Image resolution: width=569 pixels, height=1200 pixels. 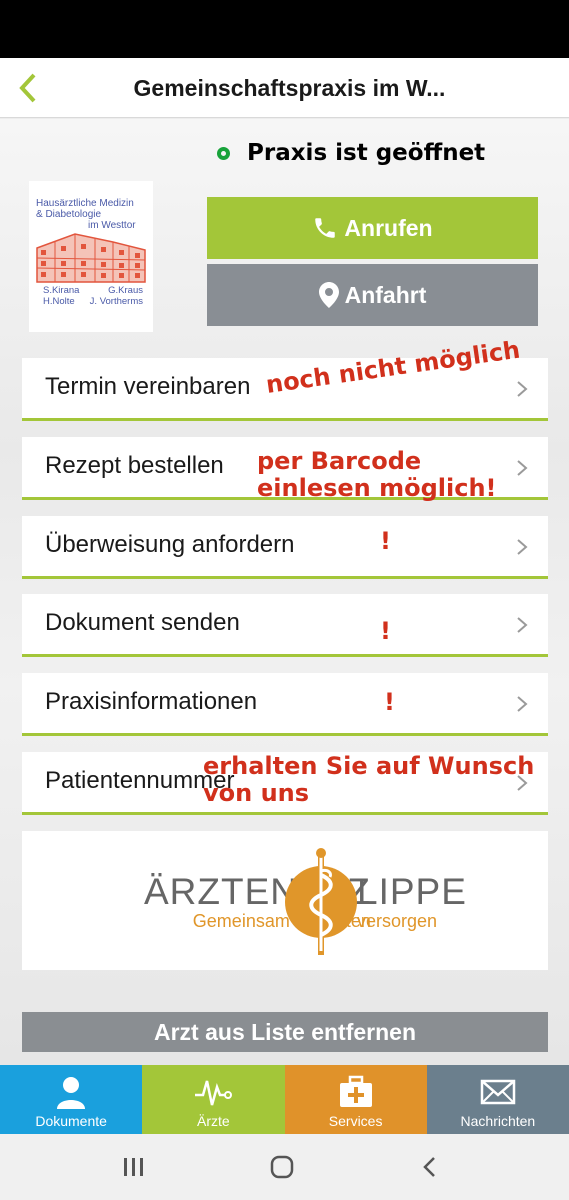 I want to click on partner-name-right: LIPPE, so click(x=412, y=891).